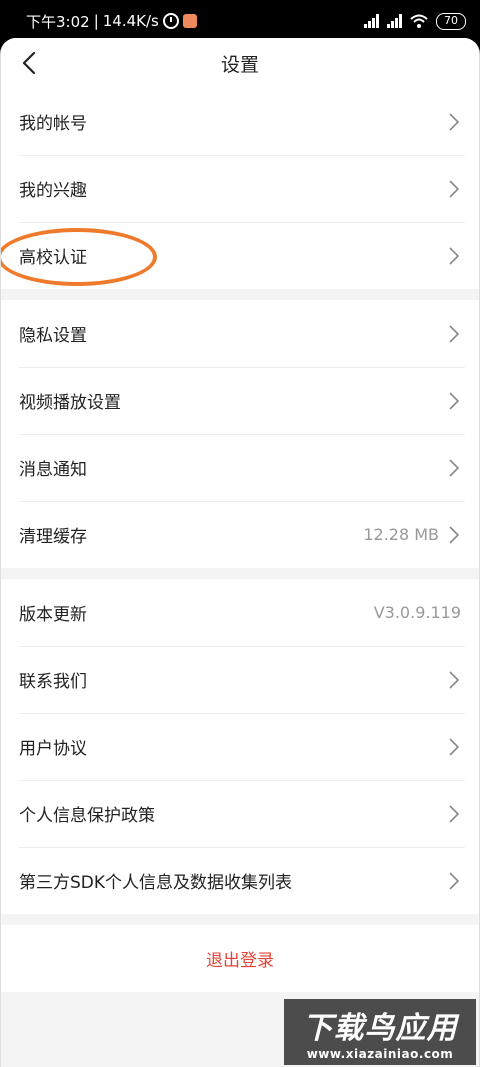 The height and width of the screenshot is (1067, 480). I want to click on watermark-url: www.xiazainiao.com, so click(380, 1054).